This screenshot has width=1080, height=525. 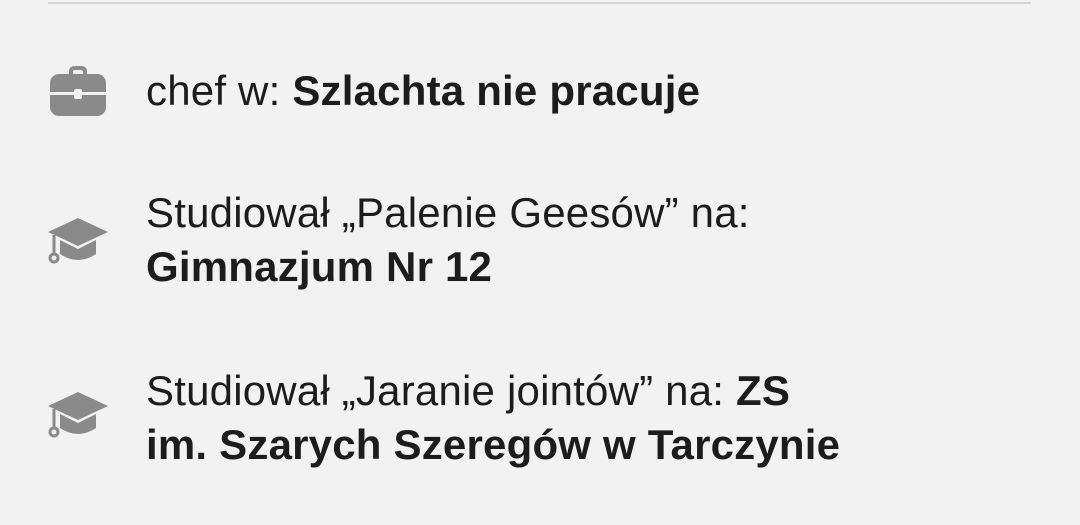 What do you see at coordinates (763, 390) in the screenshot?
I see `school-name-2-part1: ZS` at bounding box center [763, 390].